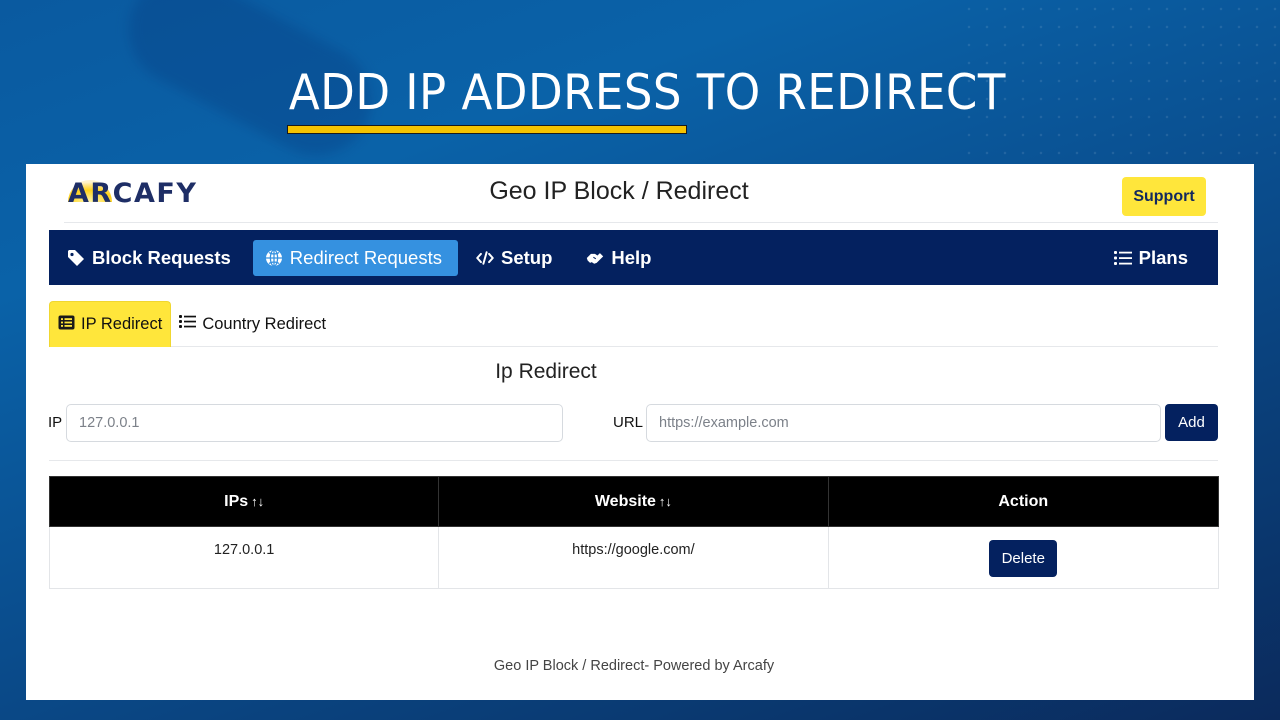  What do you see at coordinates (619, 191) in the screenshot?
I see `app-title: Geo IP Block / Redirect` at bounding box center [619, 191].